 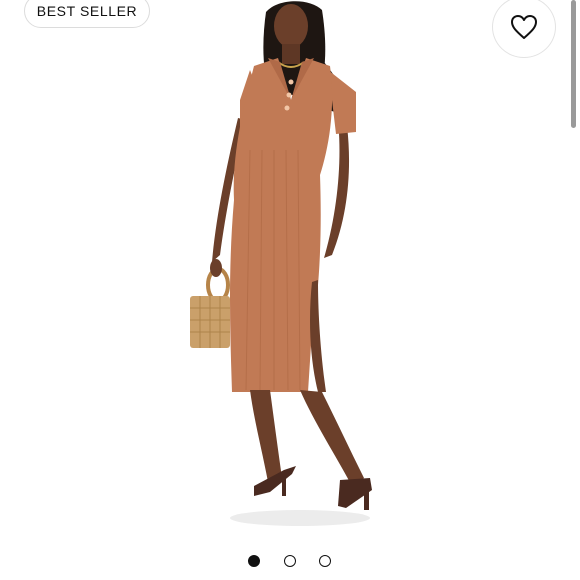 What do you see at coordinates (87, 11) in the screenshot?
I see `best-seller-label: BEST SELLER` at bounding box center [87, 11].